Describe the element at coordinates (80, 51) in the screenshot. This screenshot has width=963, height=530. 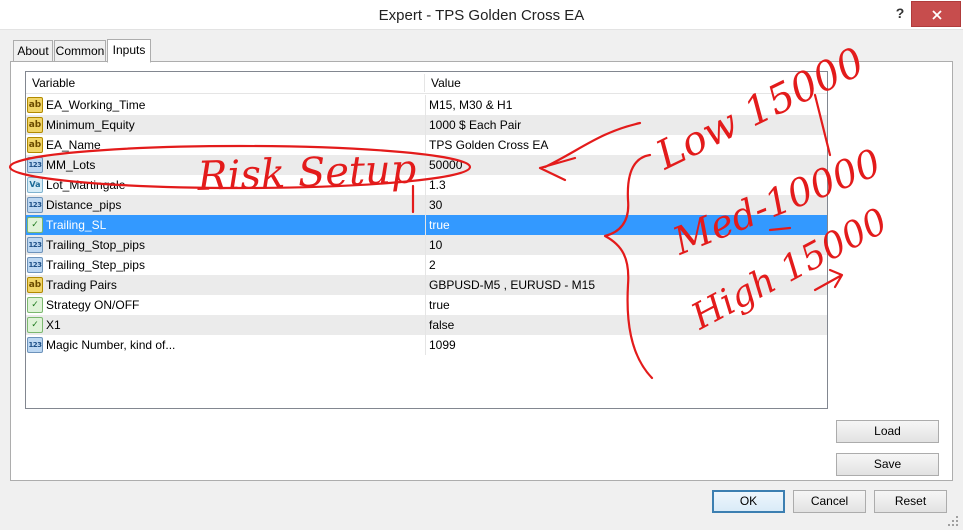
I see `tab-common: Common` at that location.